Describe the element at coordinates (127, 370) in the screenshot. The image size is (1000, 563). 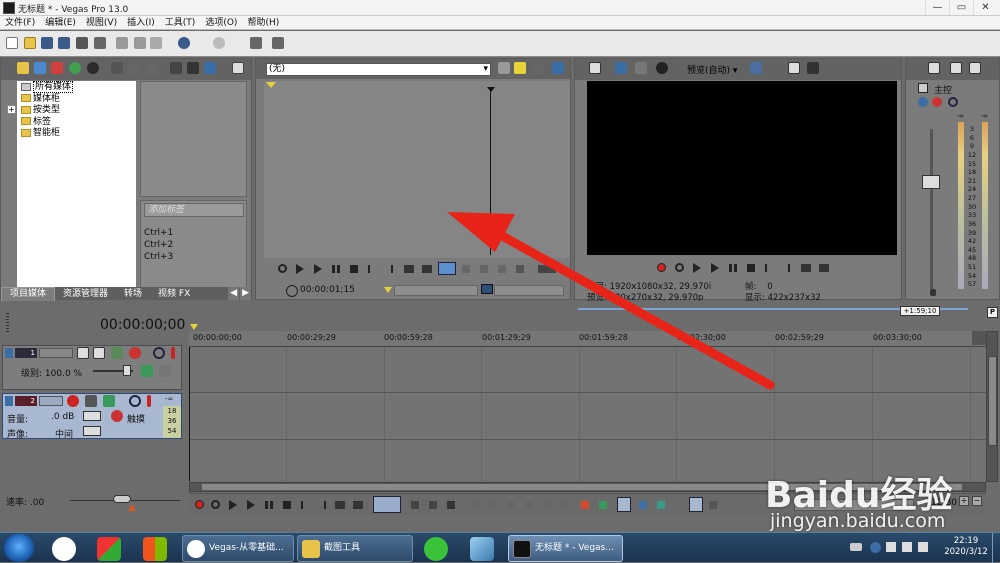
I see `level-slider` at that location.